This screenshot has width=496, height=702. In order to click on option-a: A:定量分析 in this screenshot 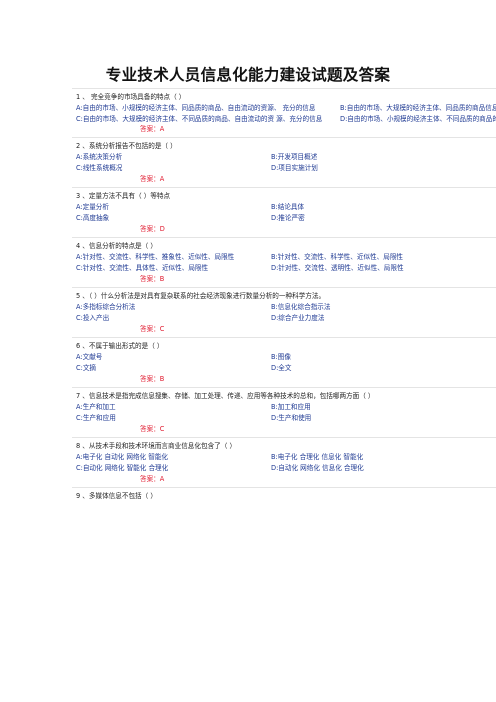, I will do `click(92, 207)`.